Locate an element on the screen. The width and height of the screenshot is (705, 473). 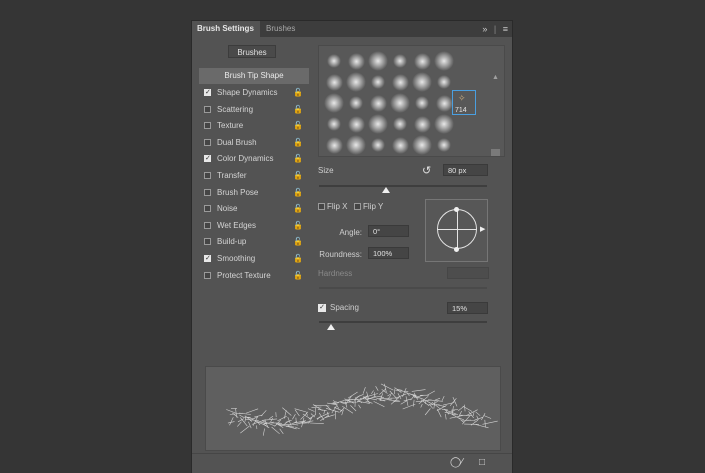
stroke-hair is located at coordinates (263, 432).